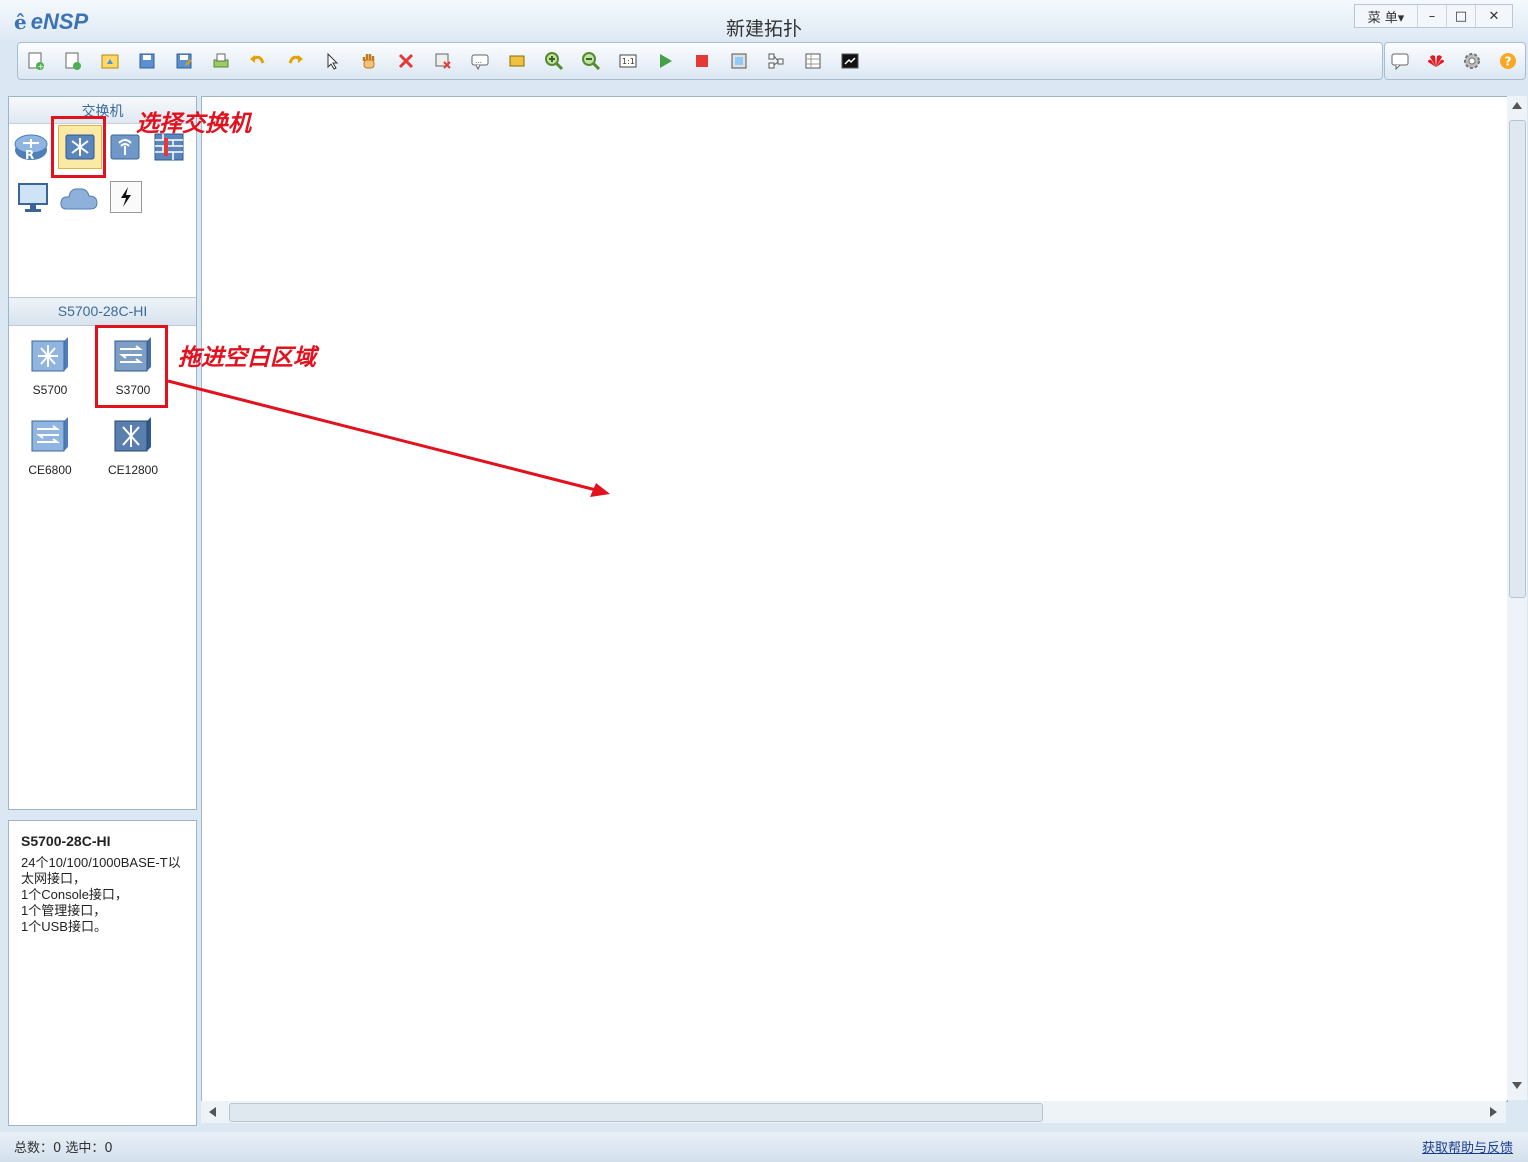 The image size is (1528, 1162). What do you see at coordinates (764, 1147) in the screenshot?
I see `status-bar` at bounding box center [764, 1147].